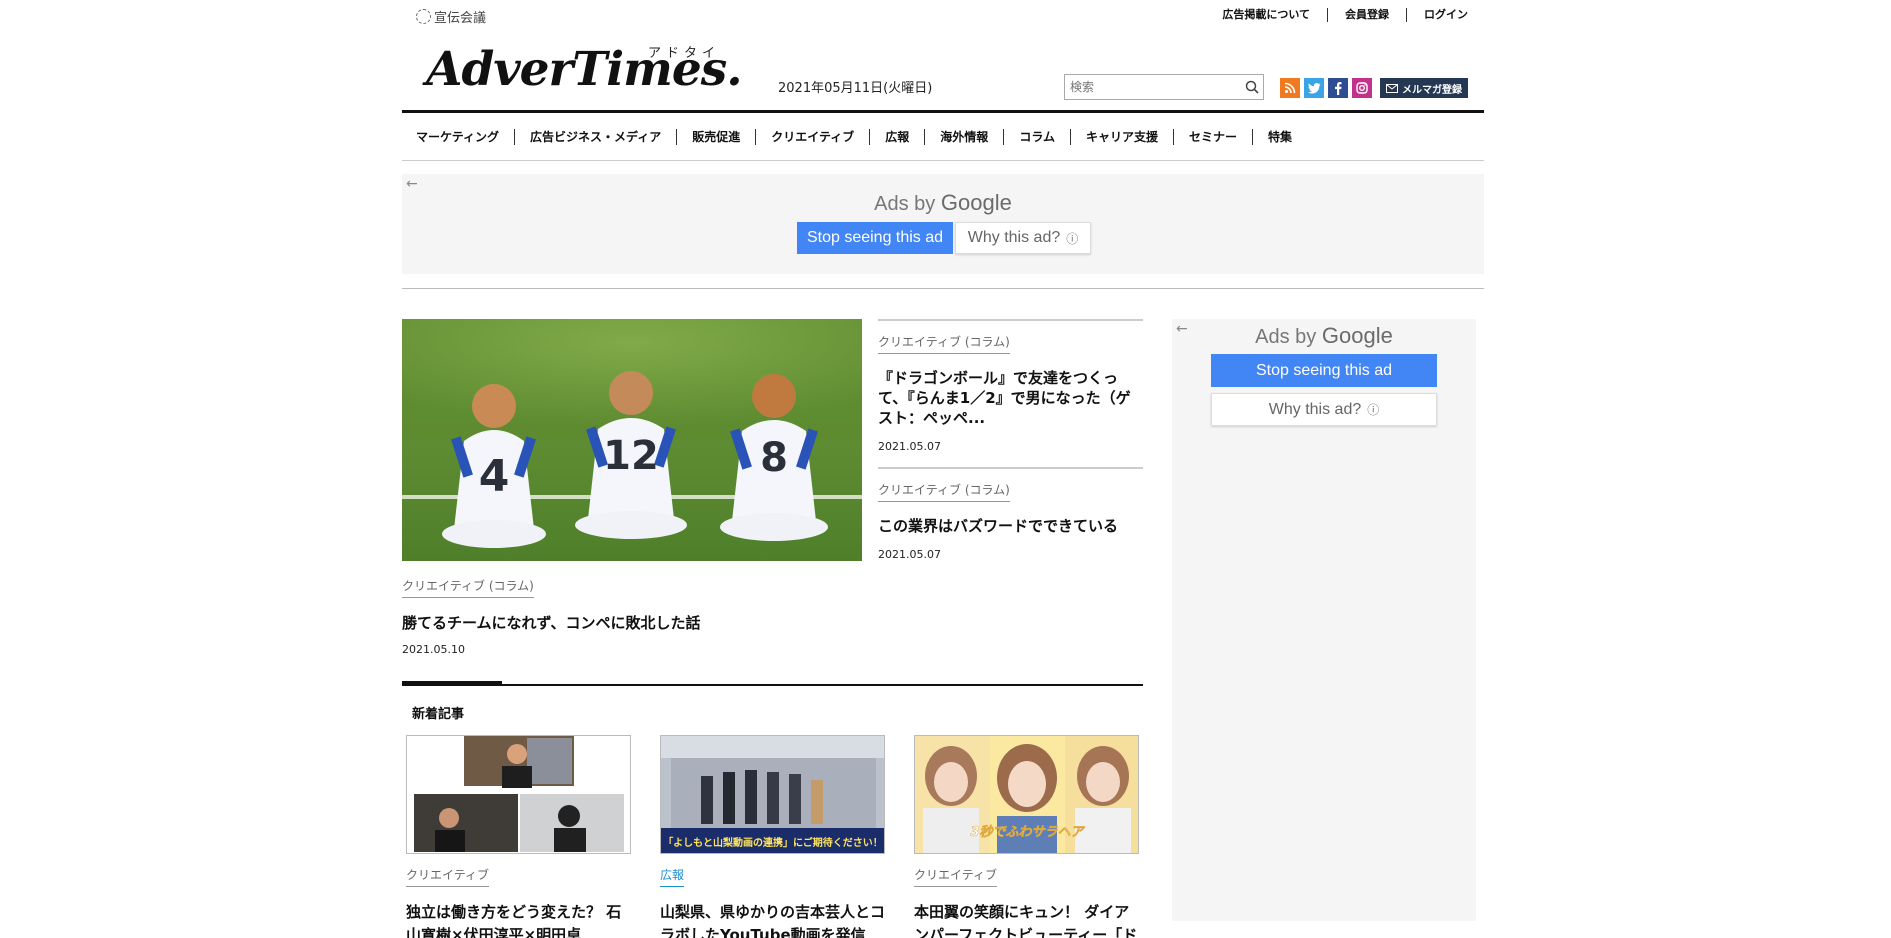 Image resolution: width=1891 pixels, height=938 pixels. I want to click on thumbnail-caption: 3秒でふわサラヘア, so click(1027, 832).